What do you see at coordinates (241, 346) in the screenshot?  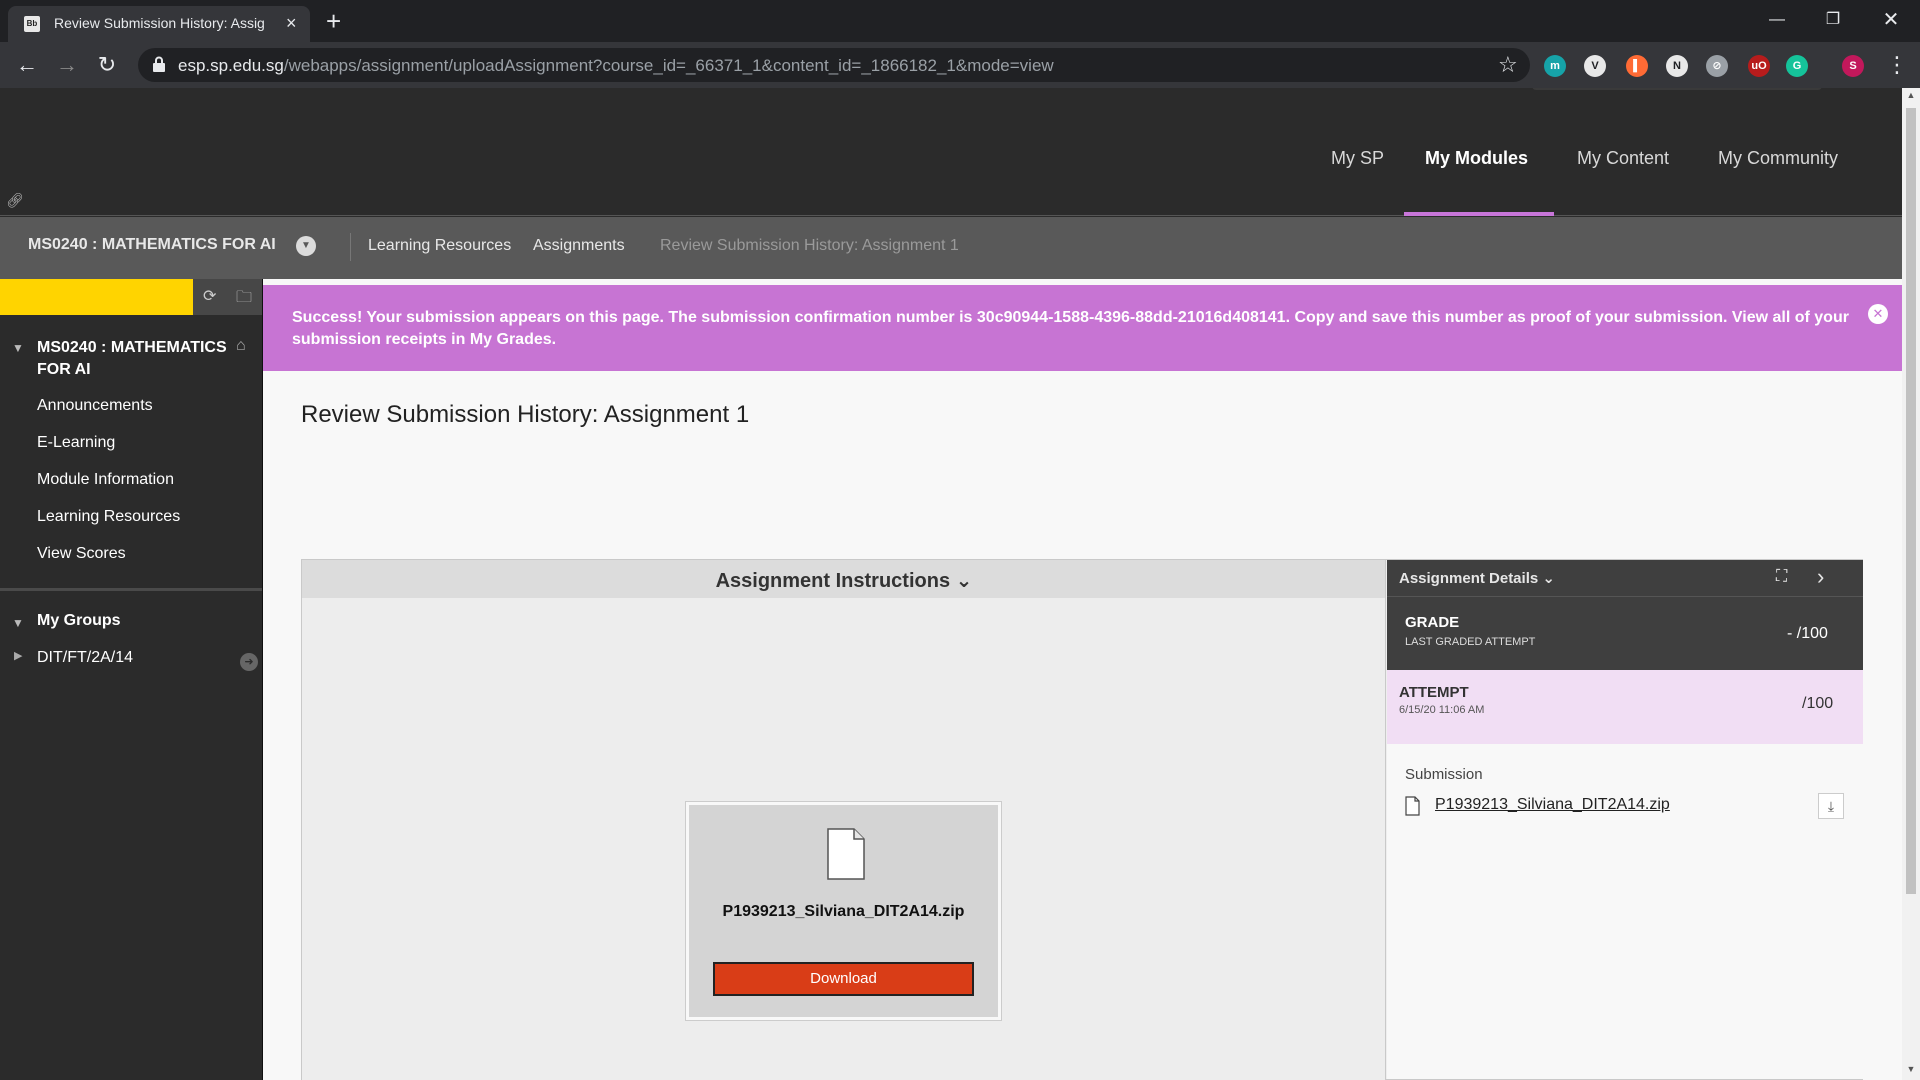 I see `home-icon: ⌂` at bounding box center [241, 346].